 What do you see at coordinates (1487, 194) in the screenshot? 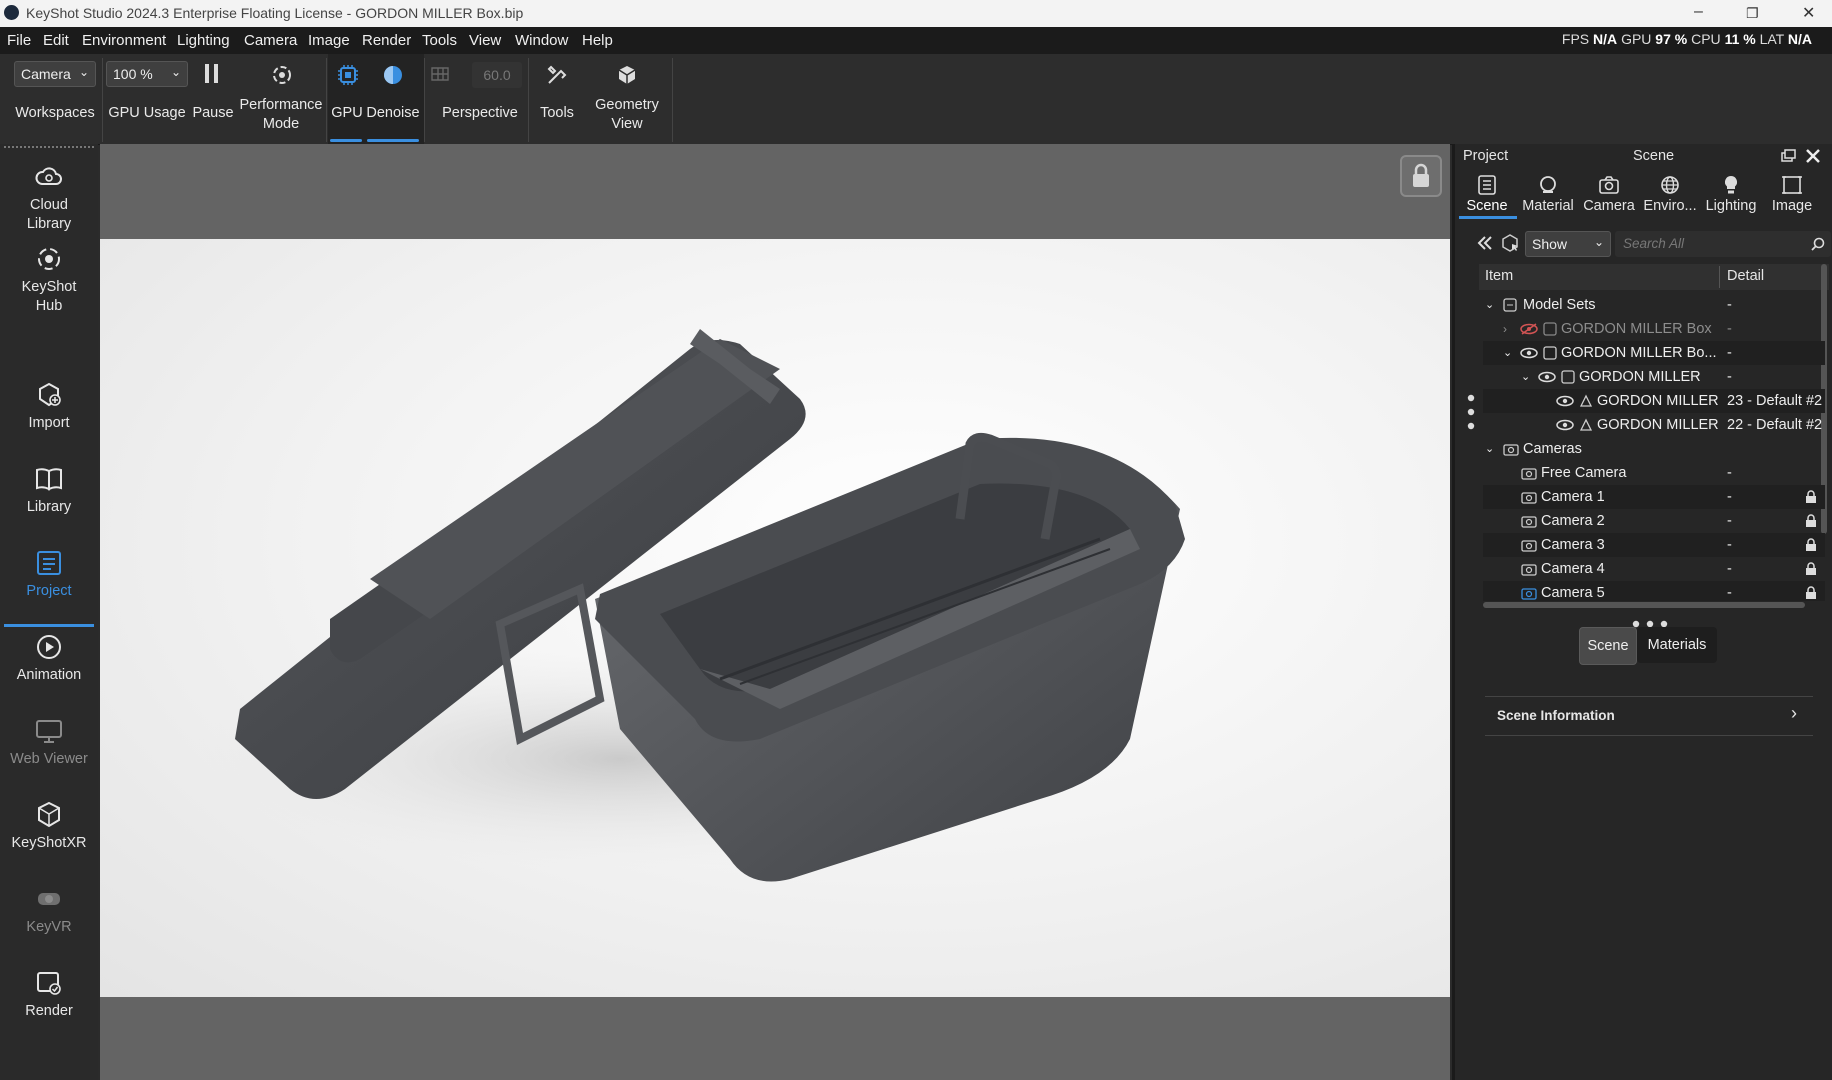
I see `tab-scene: Scene` at bounding box center [1487, 194].